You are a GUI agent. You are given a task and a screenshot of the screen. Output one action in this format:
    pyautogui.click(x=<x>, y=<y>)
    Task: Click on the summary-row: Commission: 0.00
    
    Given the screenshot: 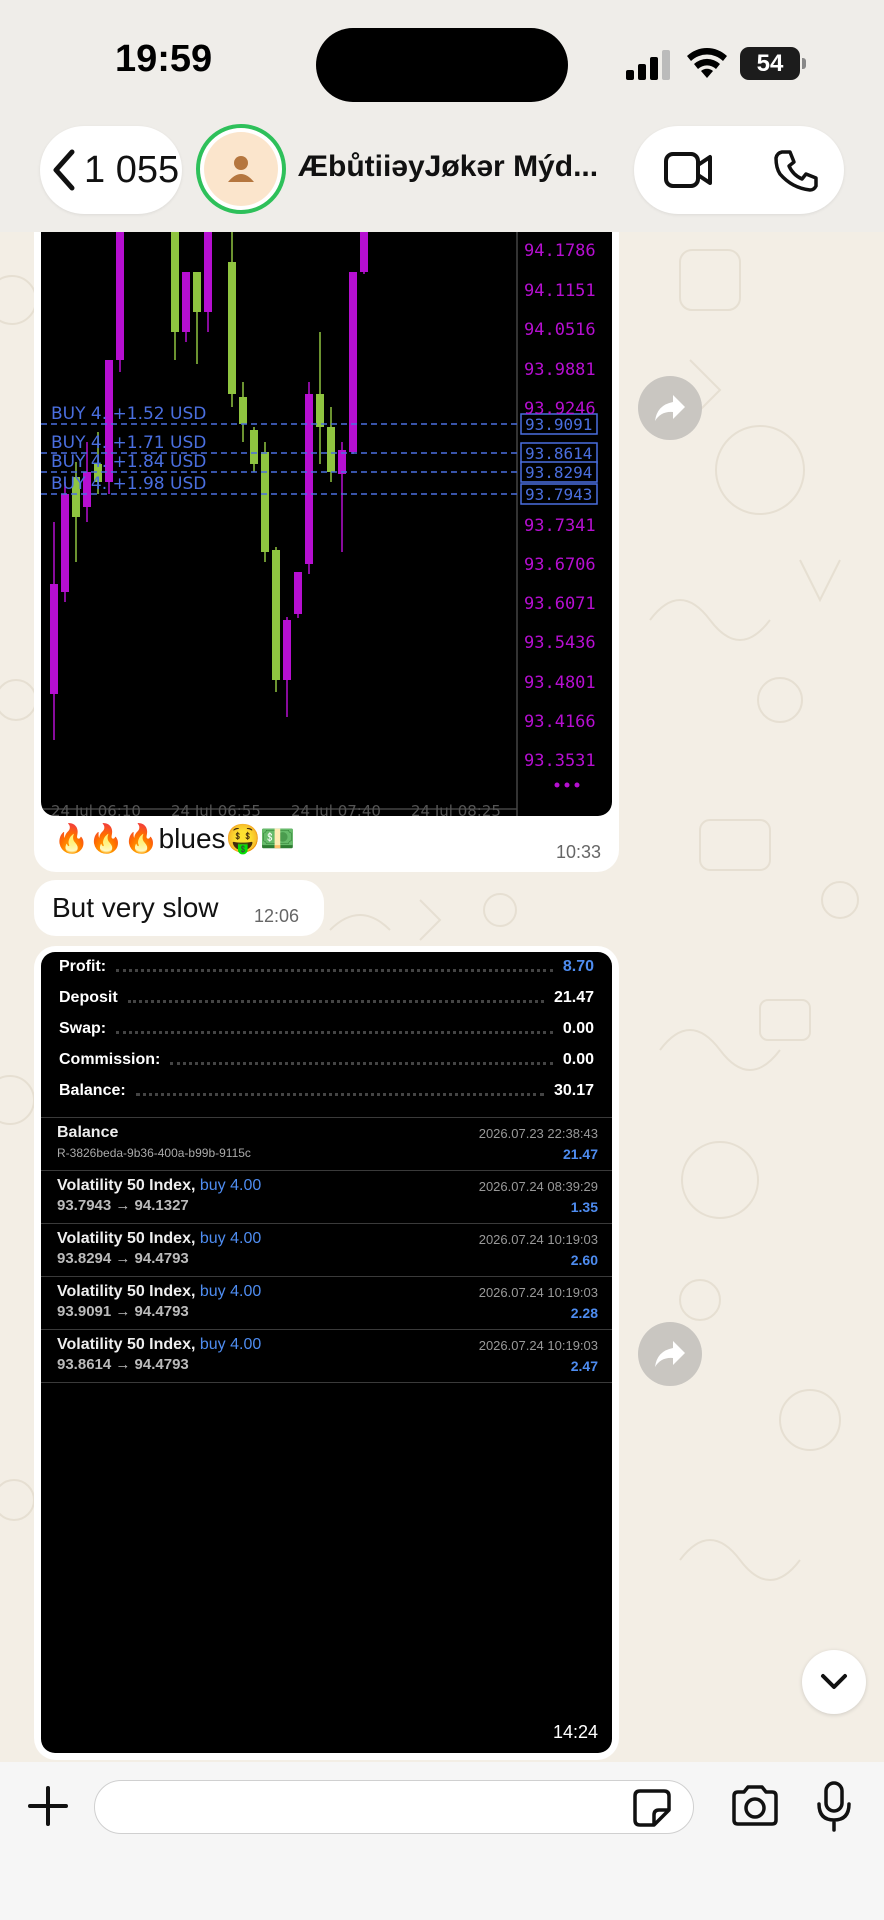 What is the action you would take?
    pyautogui.click(x=326, y=1060)
    